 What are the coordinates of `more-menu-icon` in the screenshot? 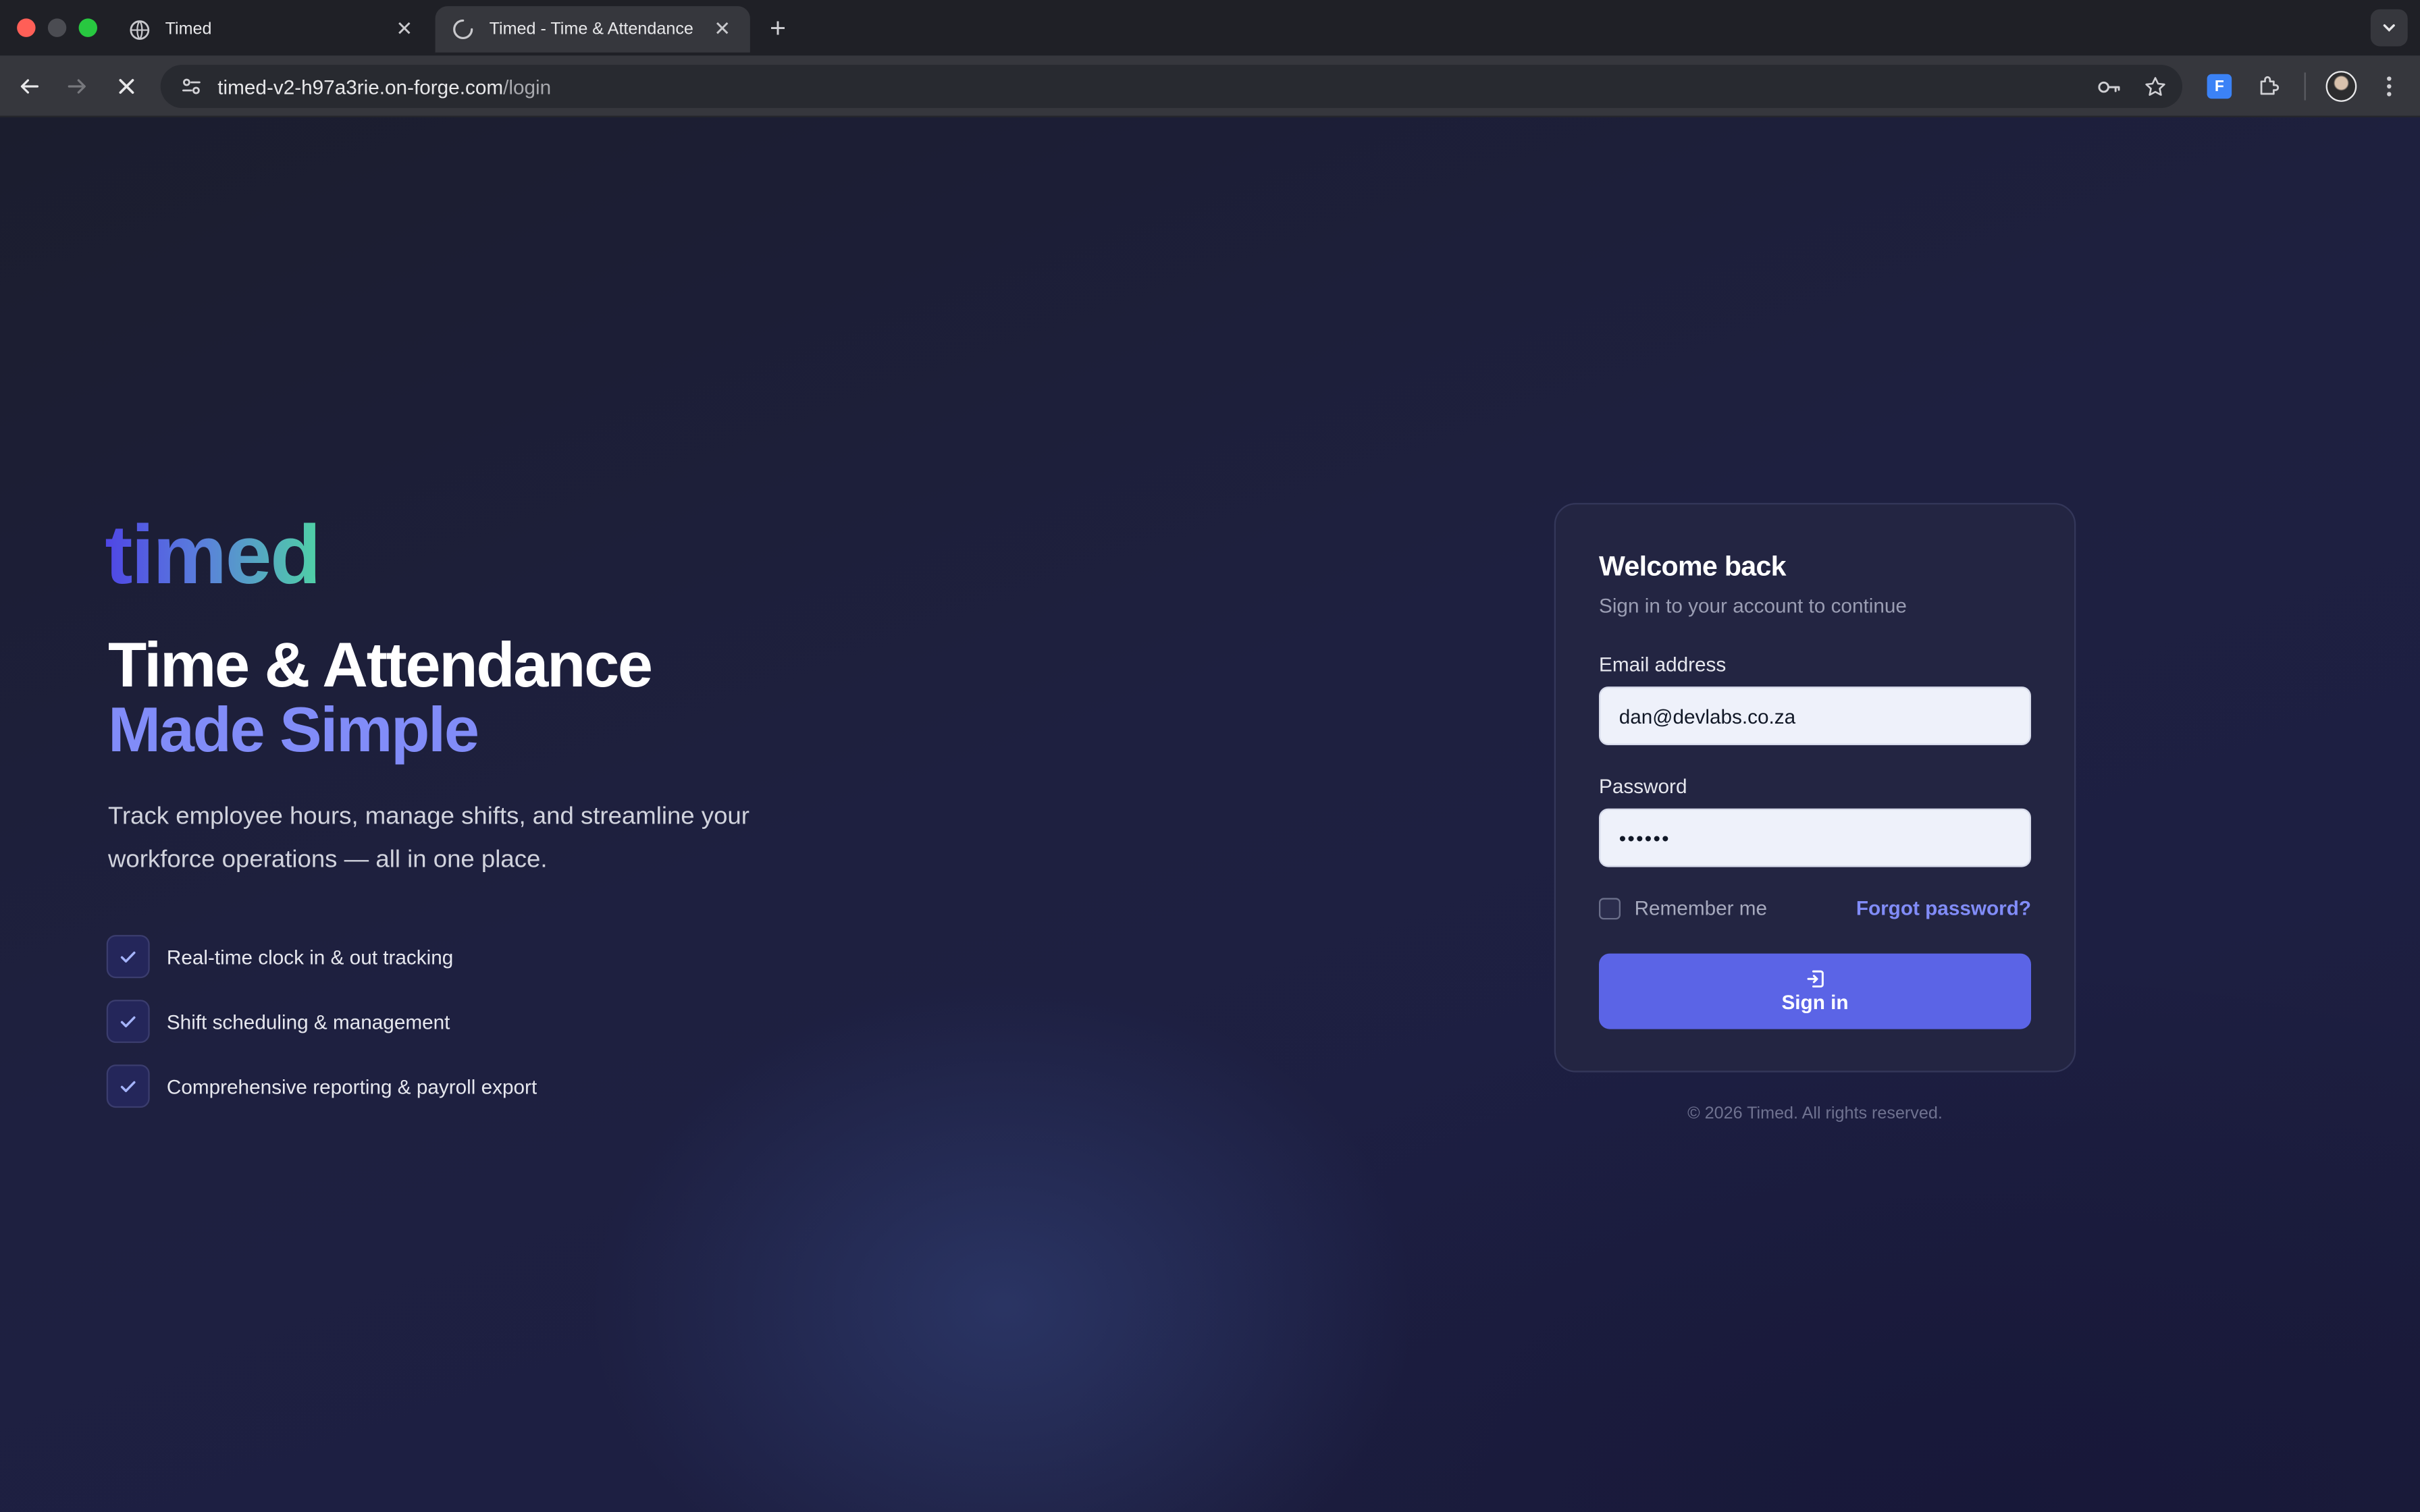 It's located at (2388, 87).